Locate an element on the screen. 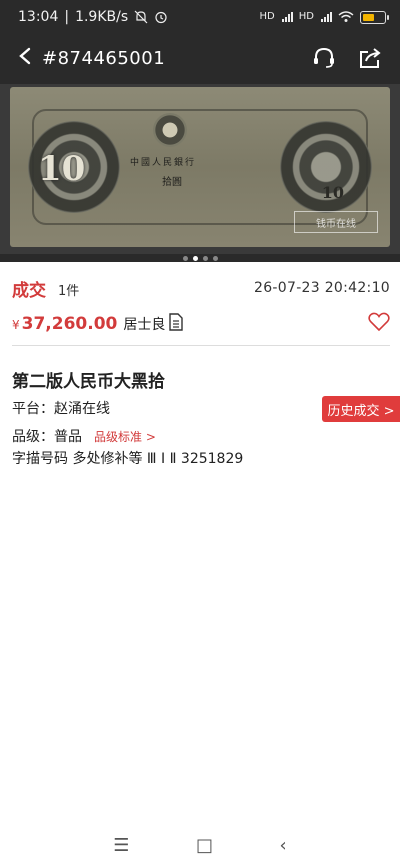 This screenshot has width=400, height=866. status-time: 13:04 is located at coordinates (38, 17).